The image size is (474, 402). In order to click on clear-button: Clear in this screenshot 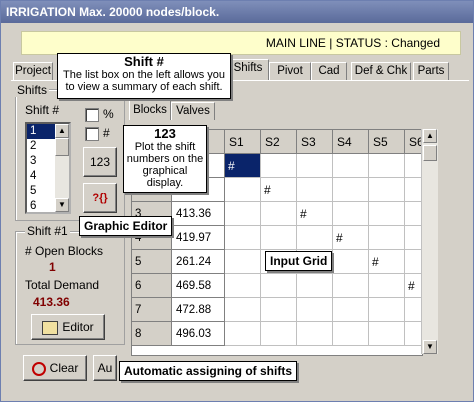, I will do `click(55, 368)`.